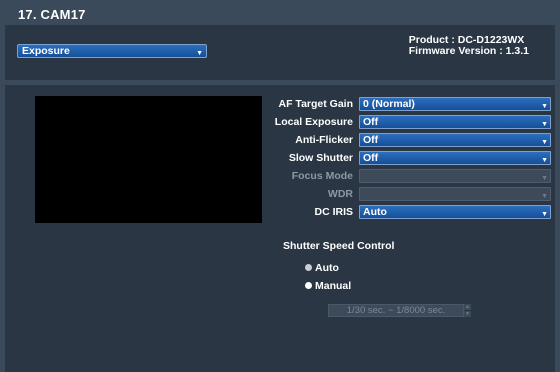  I want to click on local-exposure-value: Off, so click(371, 122).